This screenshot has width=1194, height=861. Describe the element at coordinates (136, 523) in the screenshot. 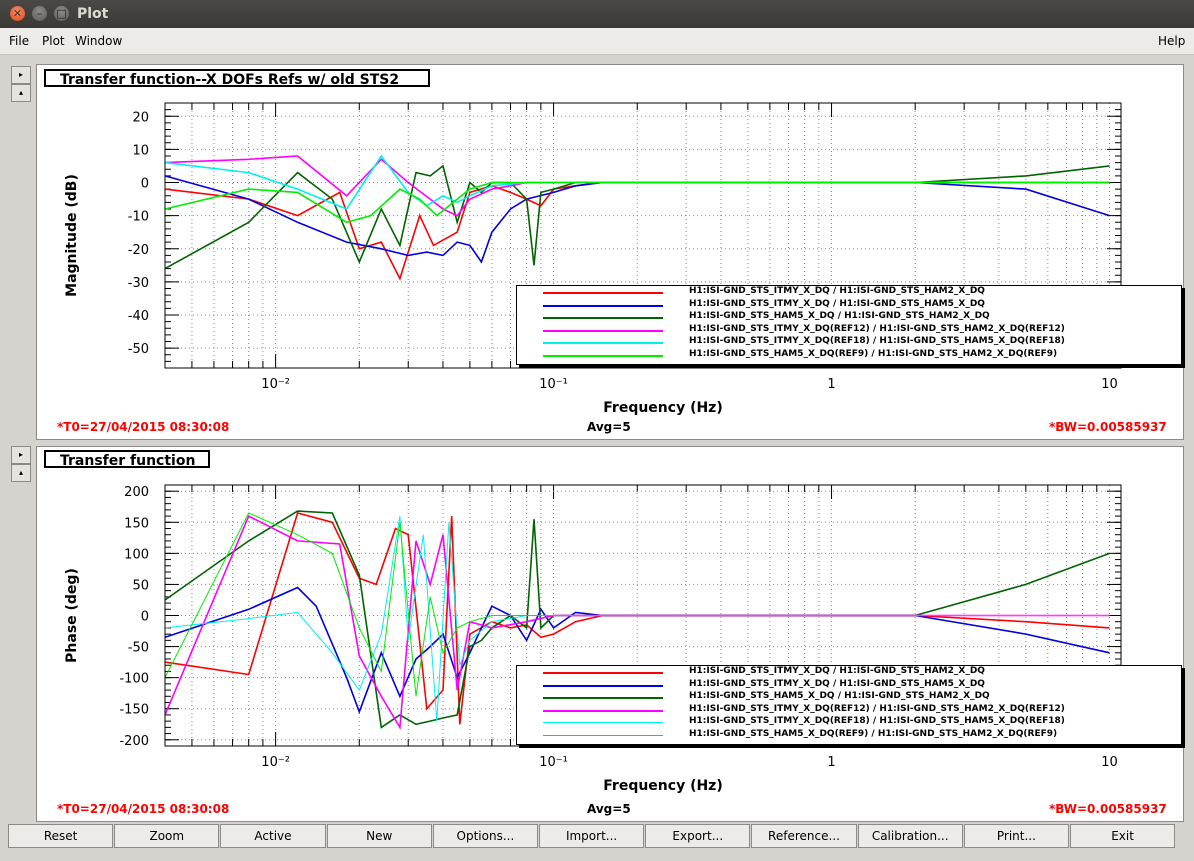

I see `y-tick-label: 150` at that location.